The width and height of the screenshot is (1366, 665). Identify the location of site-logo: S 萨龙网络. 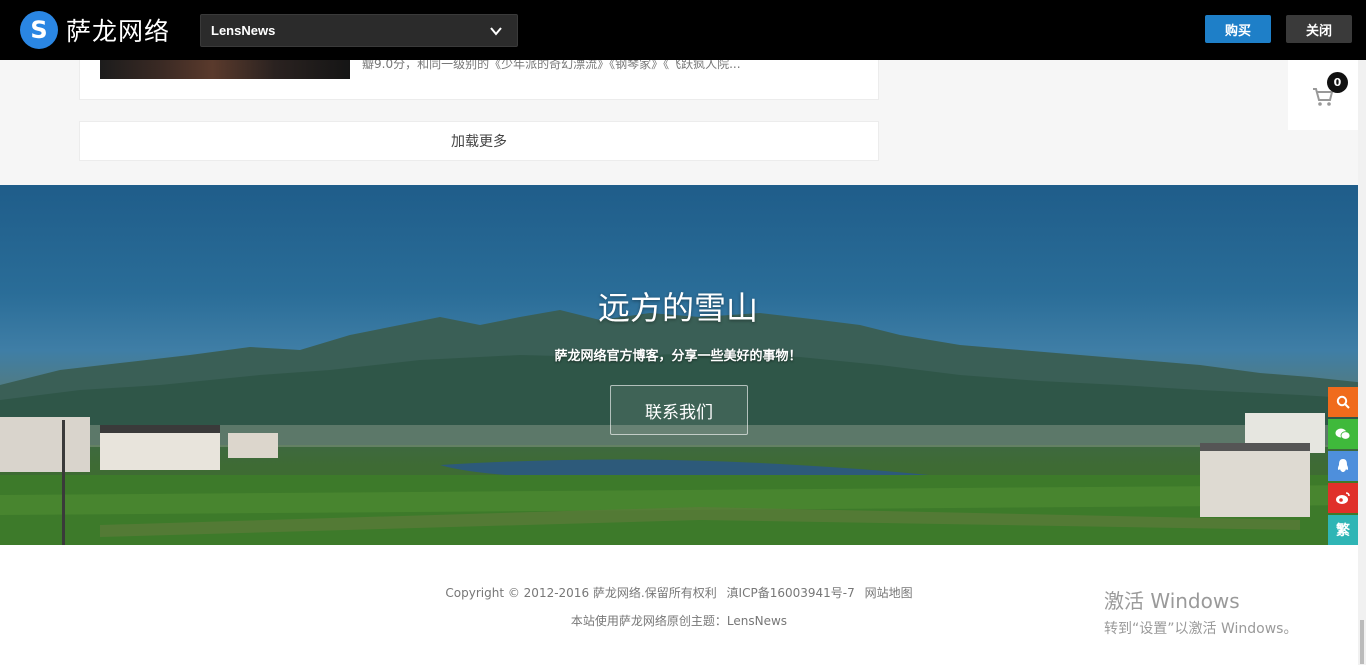
(95, 30).